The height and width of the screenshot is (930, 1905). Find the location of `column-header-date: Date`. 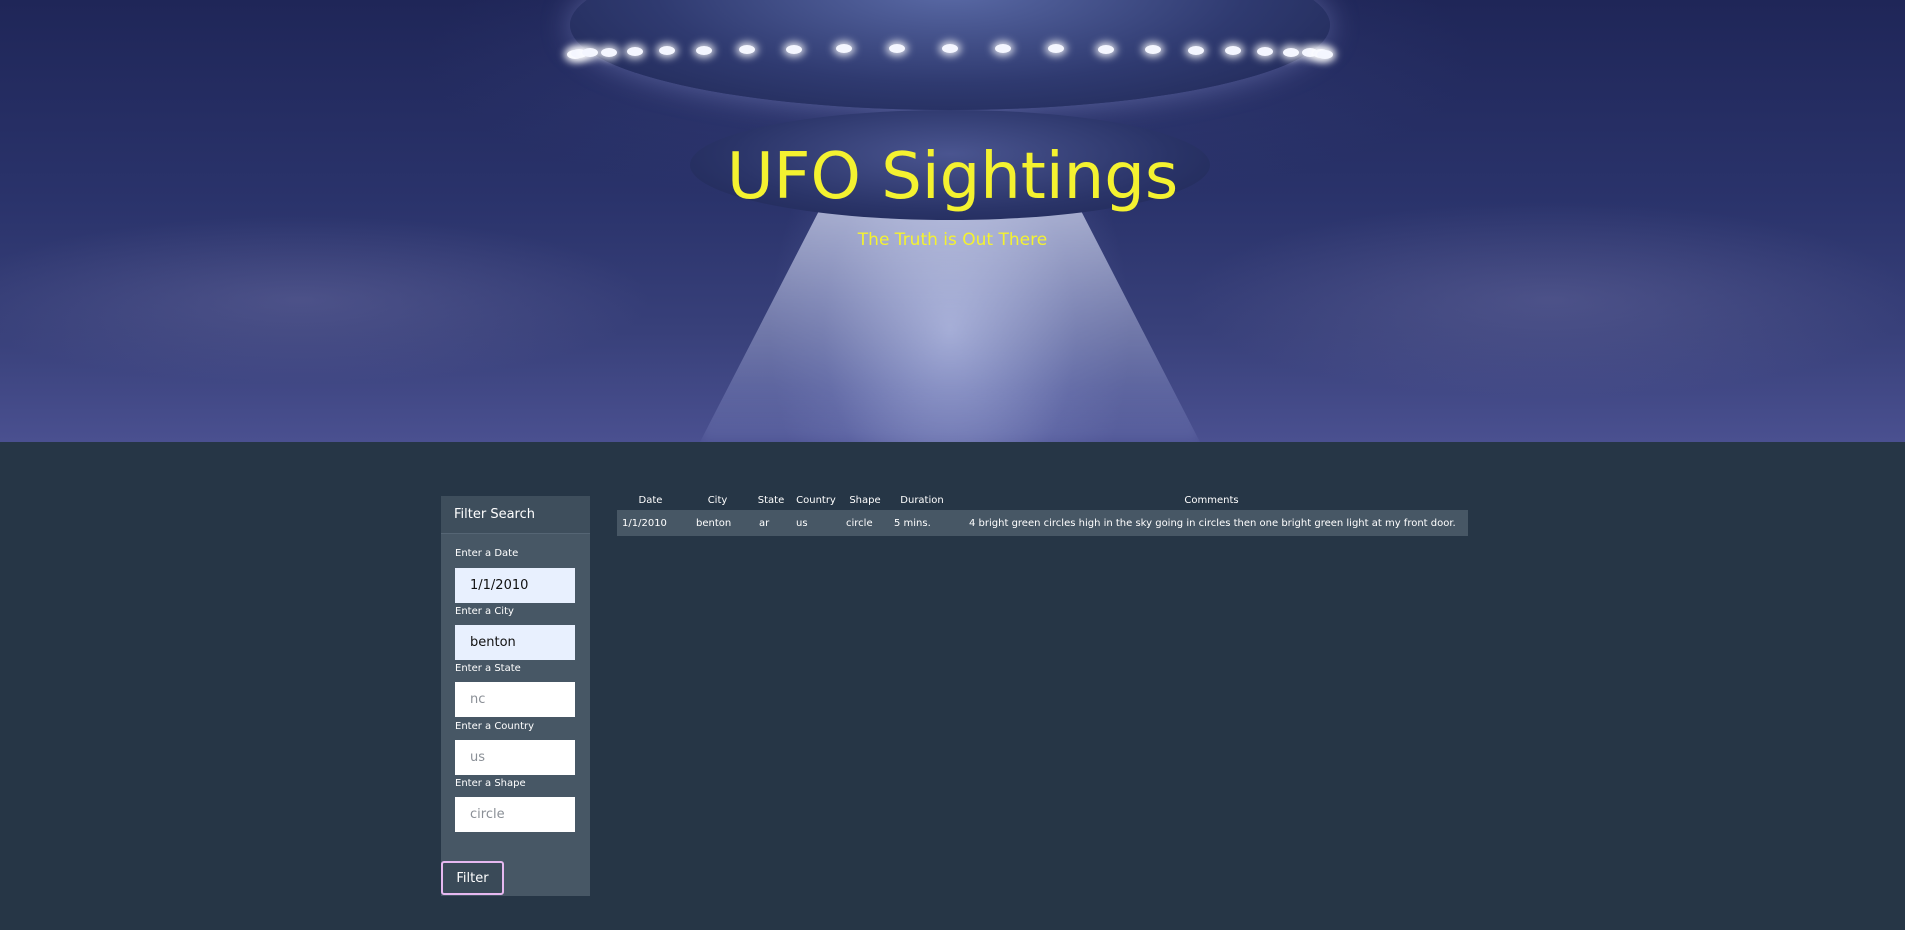

column-header-date: Date is located at coordinates (650, 500).